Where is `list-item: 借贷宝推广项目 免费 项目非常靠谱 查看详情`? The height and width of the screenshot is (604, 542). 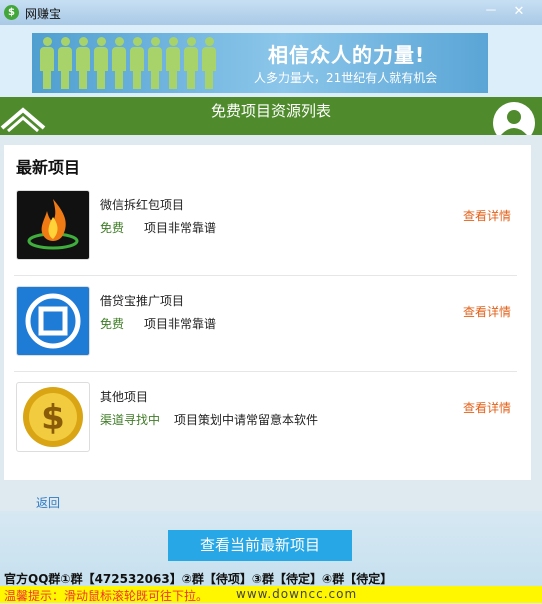
list-item: 借贷宝推广项目 免费 项目非常靠谱 查看详情 is located at coordinates (265, 323).